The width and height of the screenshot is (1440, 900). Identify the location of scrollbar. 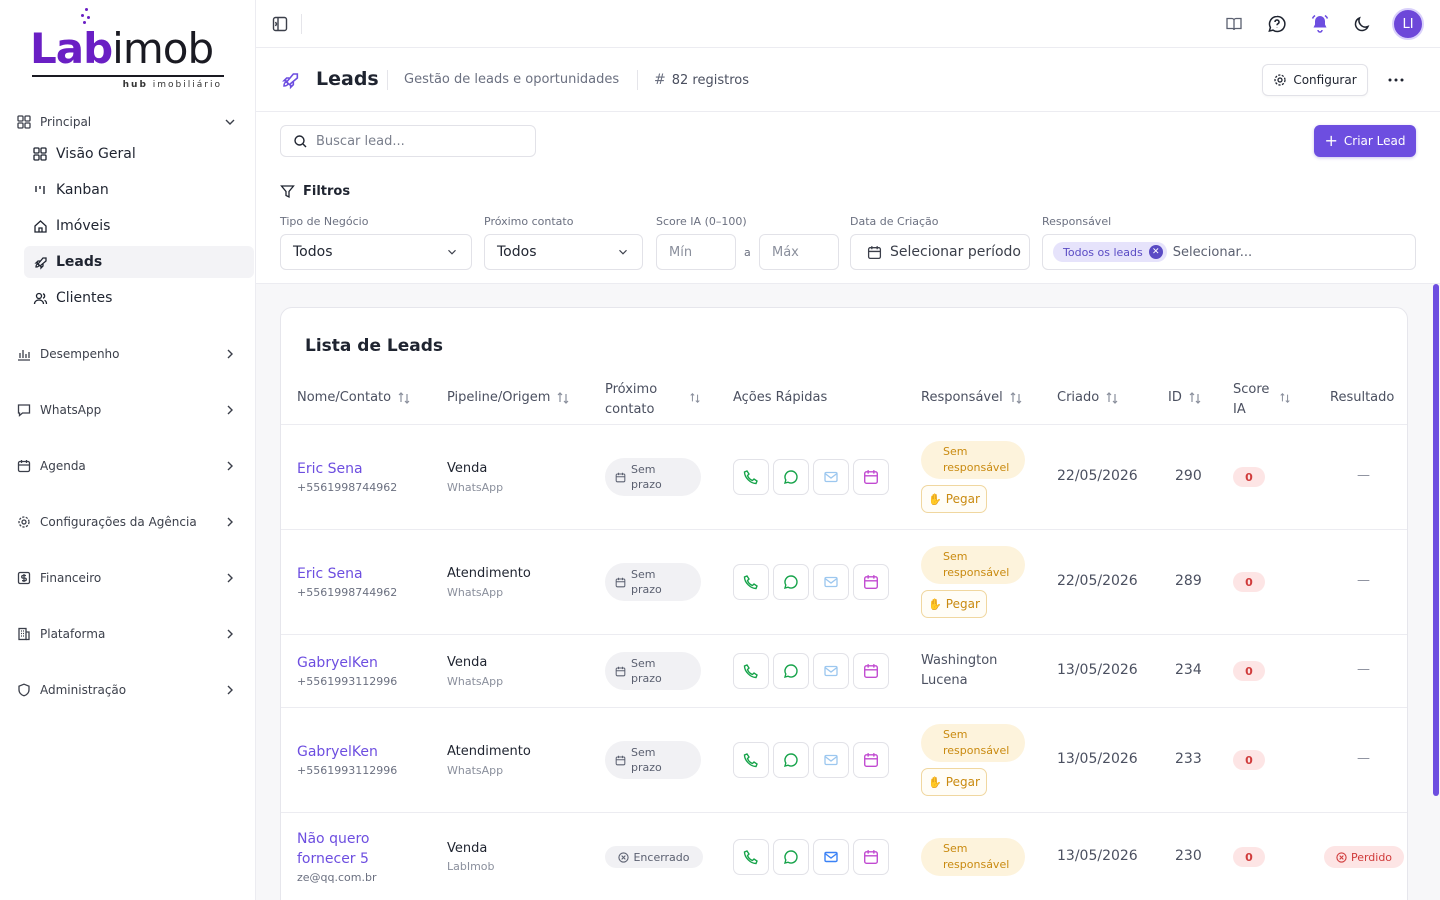
(1436, 540).